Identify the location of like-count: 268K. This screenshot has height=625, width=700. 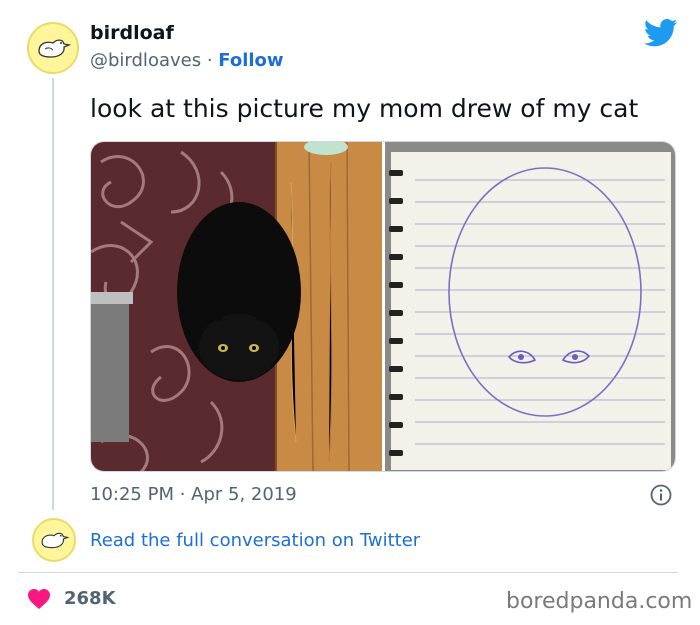
(90, 598).